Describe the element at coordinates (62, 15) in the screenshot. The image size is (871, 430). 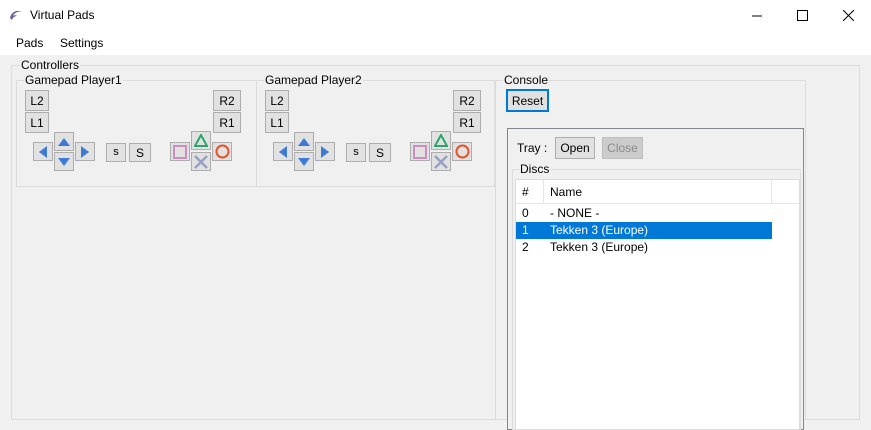
I see `window-title: Virtual Pads` at that location.